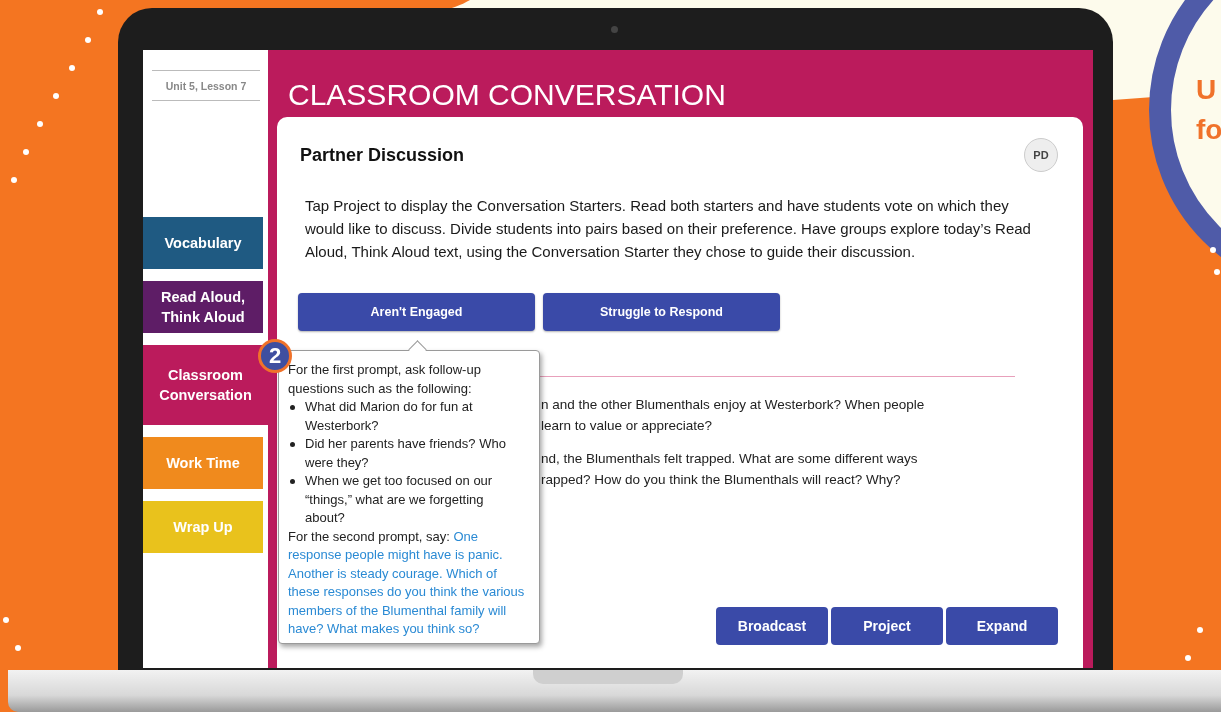  I want to click on support-button: Struggle to Respond, so click(661, 312).